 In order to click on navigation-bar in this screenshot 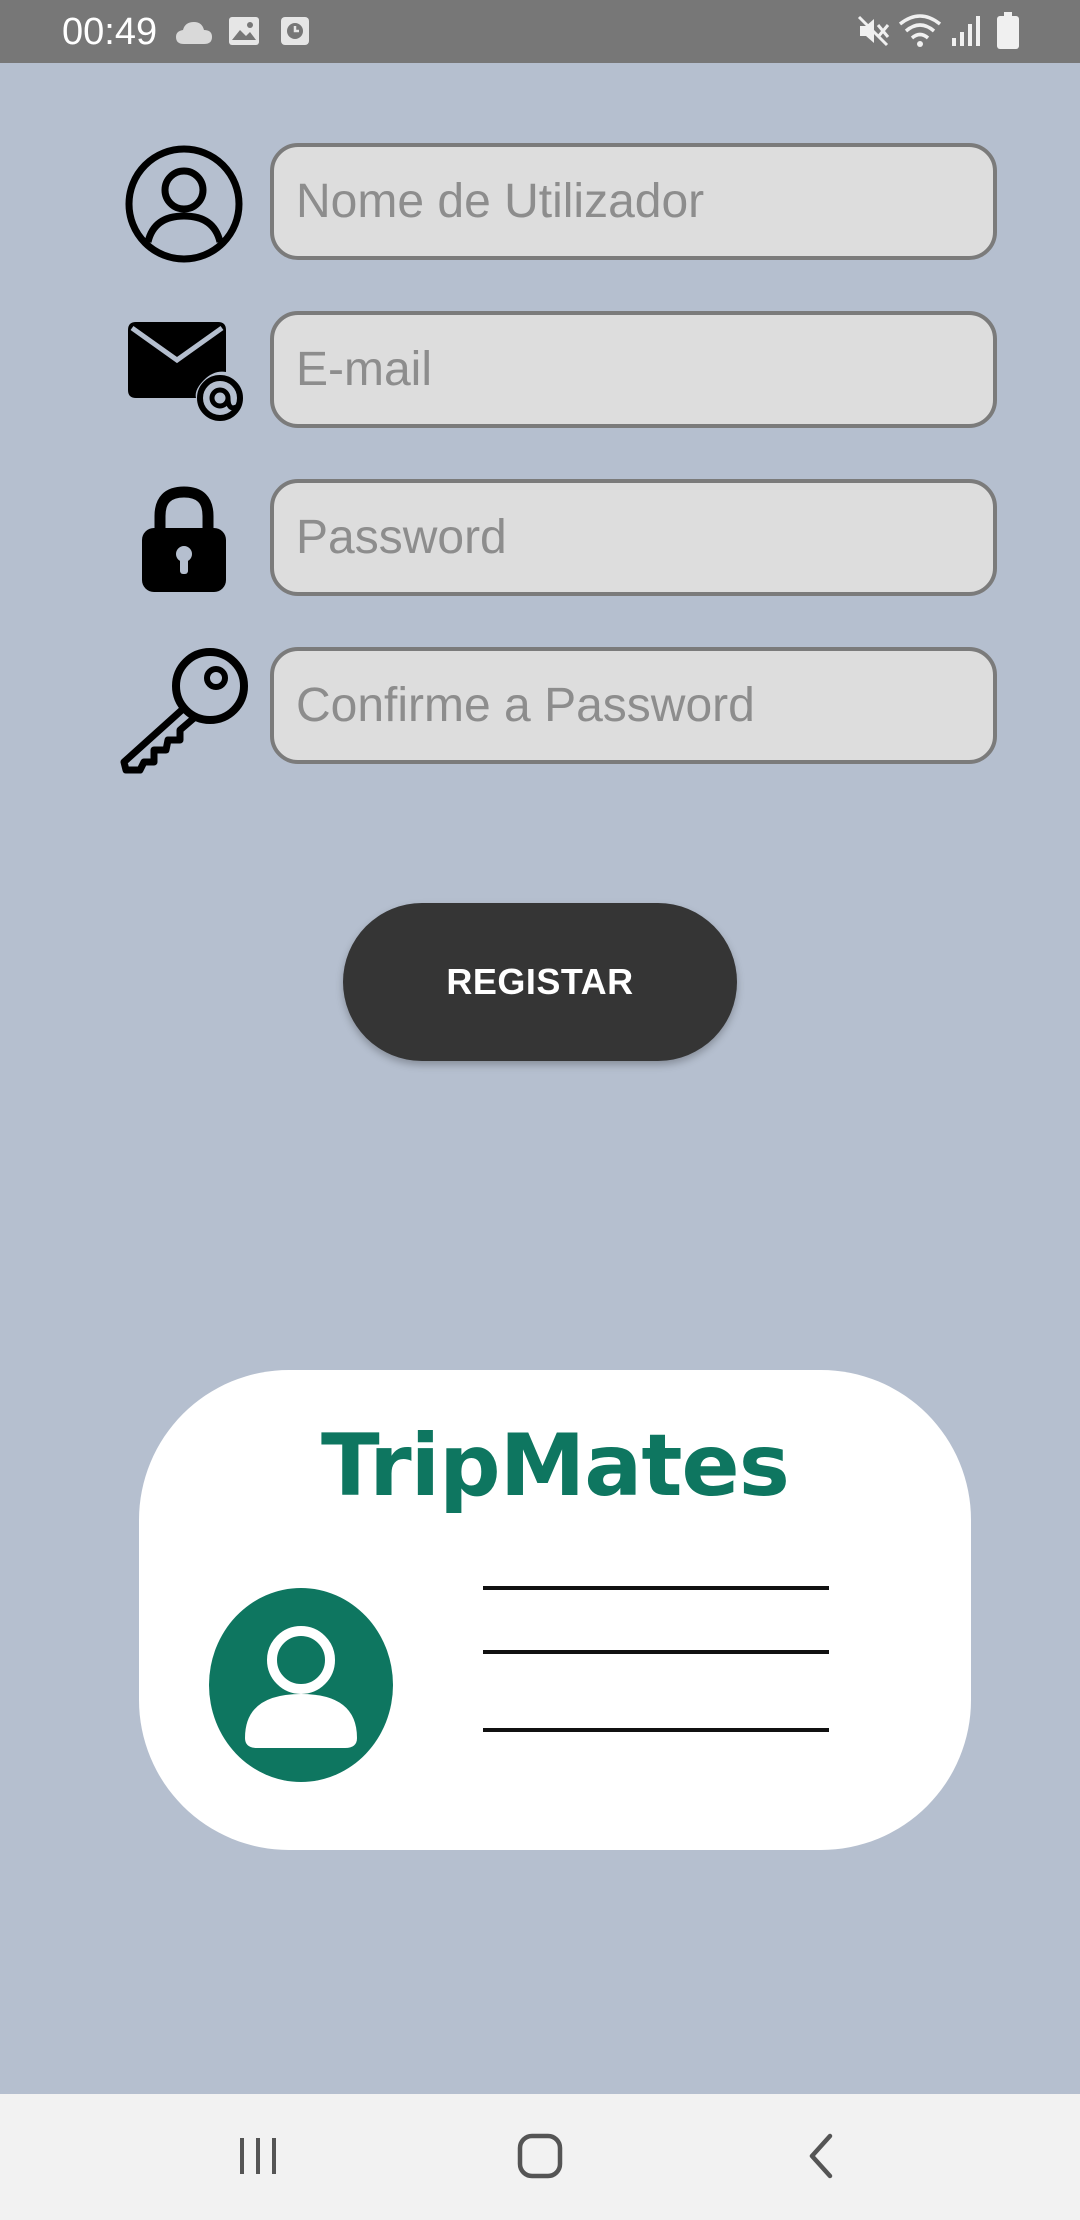, I will do `click(540, 2157)`.